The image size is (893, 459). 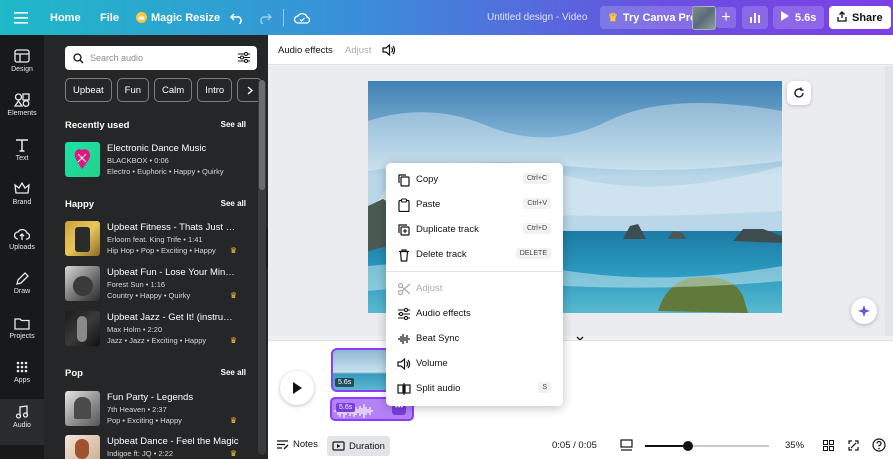 I want to click on track-tags: Electro • Euphoric • Happy • Quirky, so click(x=165, y=171).